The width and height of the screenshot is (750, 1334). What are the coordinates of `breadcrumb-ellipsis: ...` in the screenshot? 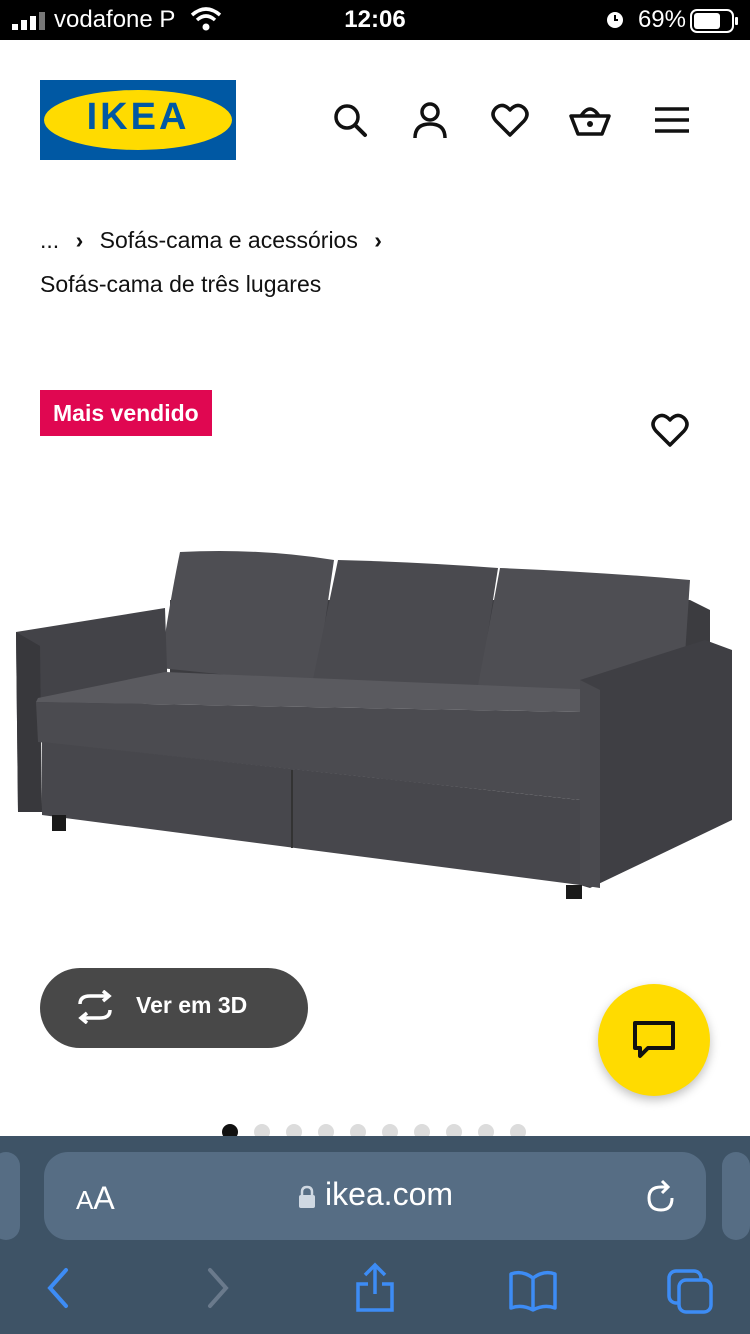 It's located at (49, 240).